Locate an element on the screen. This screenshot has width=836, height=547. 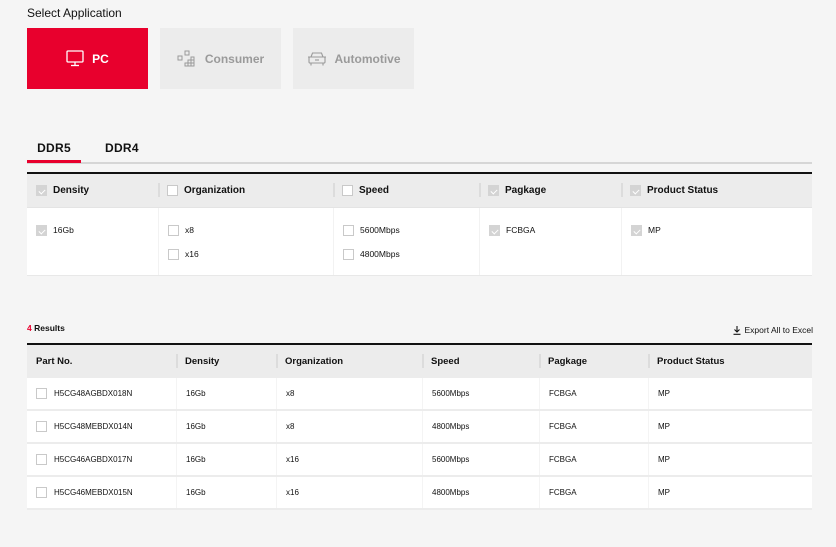
filter-header-label: Density is located at coordinates (71, 190).